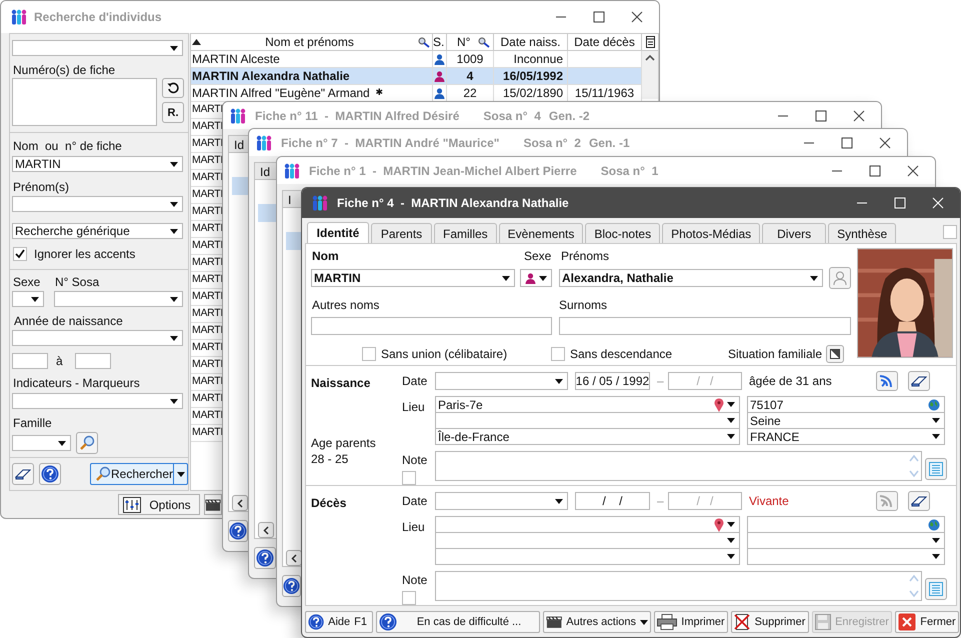 This screenshot has width=961, height=638. Describe the element at coordinates (431, 326) in the screenshot. I see `other-names-field` at that location.